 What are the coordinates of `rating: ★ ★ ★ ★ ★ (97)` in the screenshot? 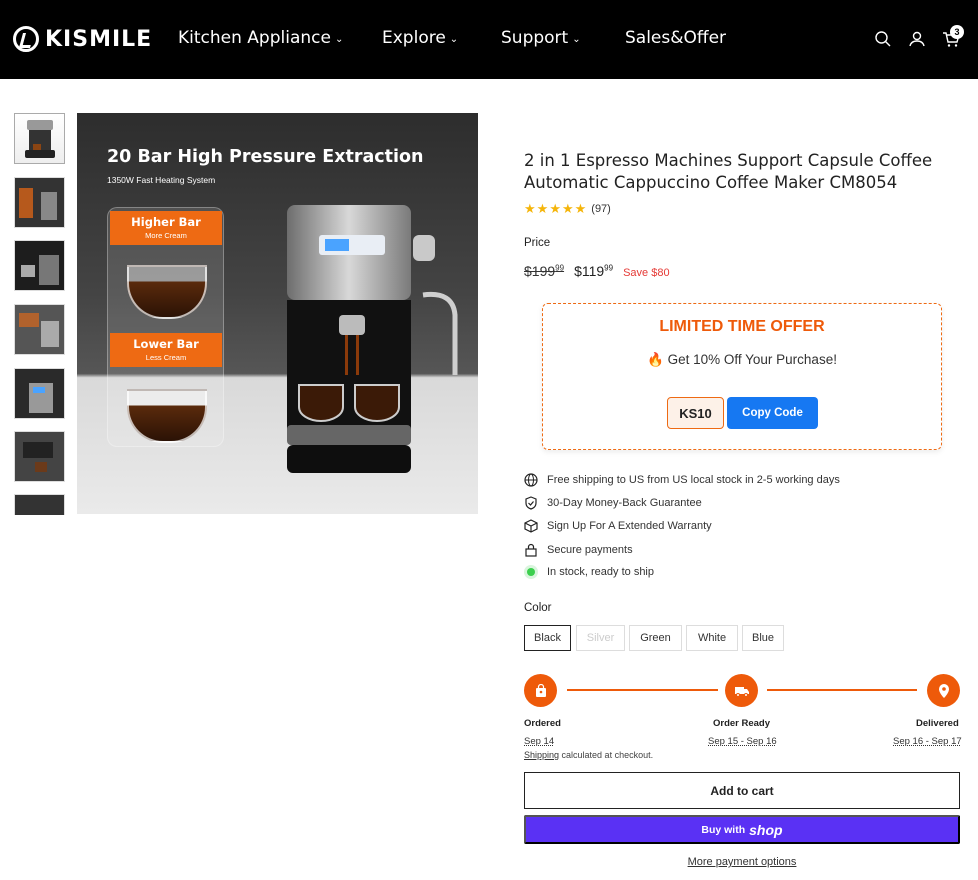 It's located at (567, 209).